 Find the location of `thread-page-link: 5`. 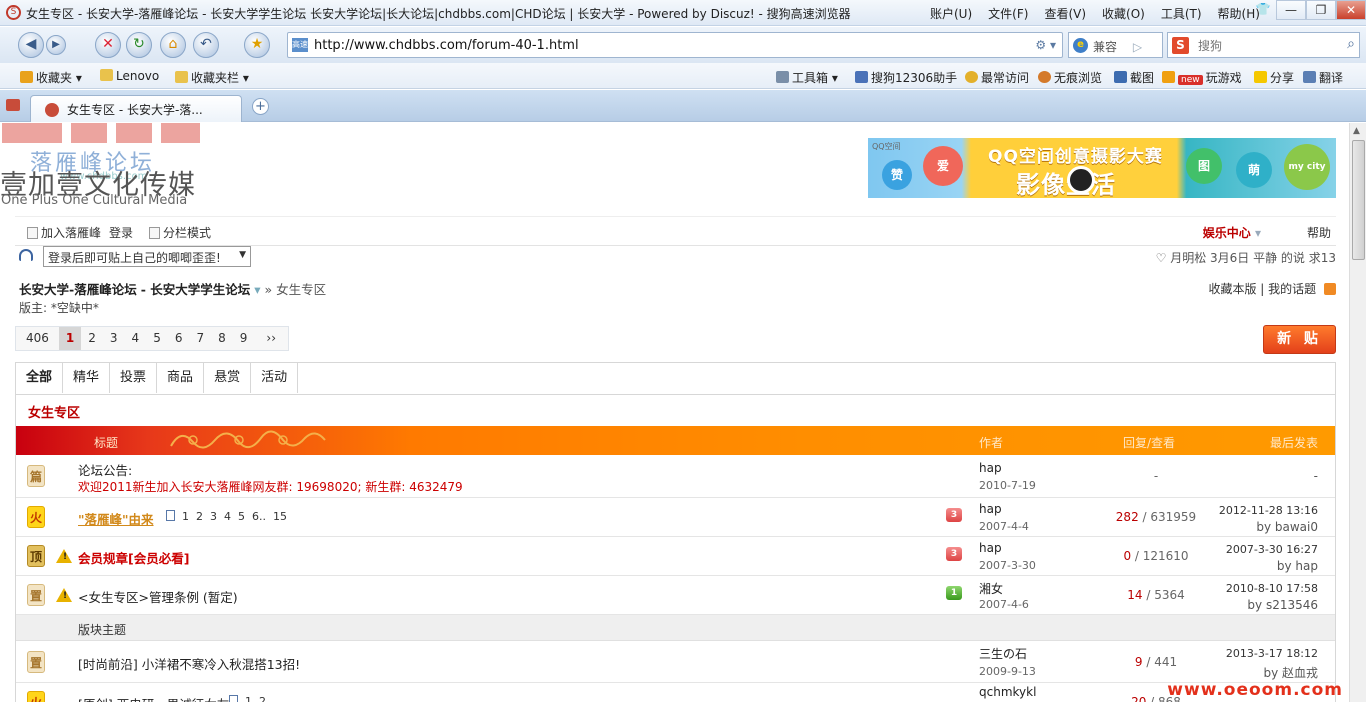

thread-page-link: 5 is located at coordinates (241, 516).